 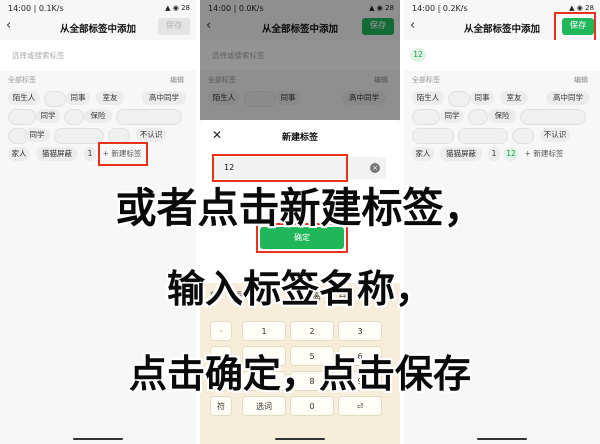 I want to click on modal-overlay, so click(x=300, y=60).